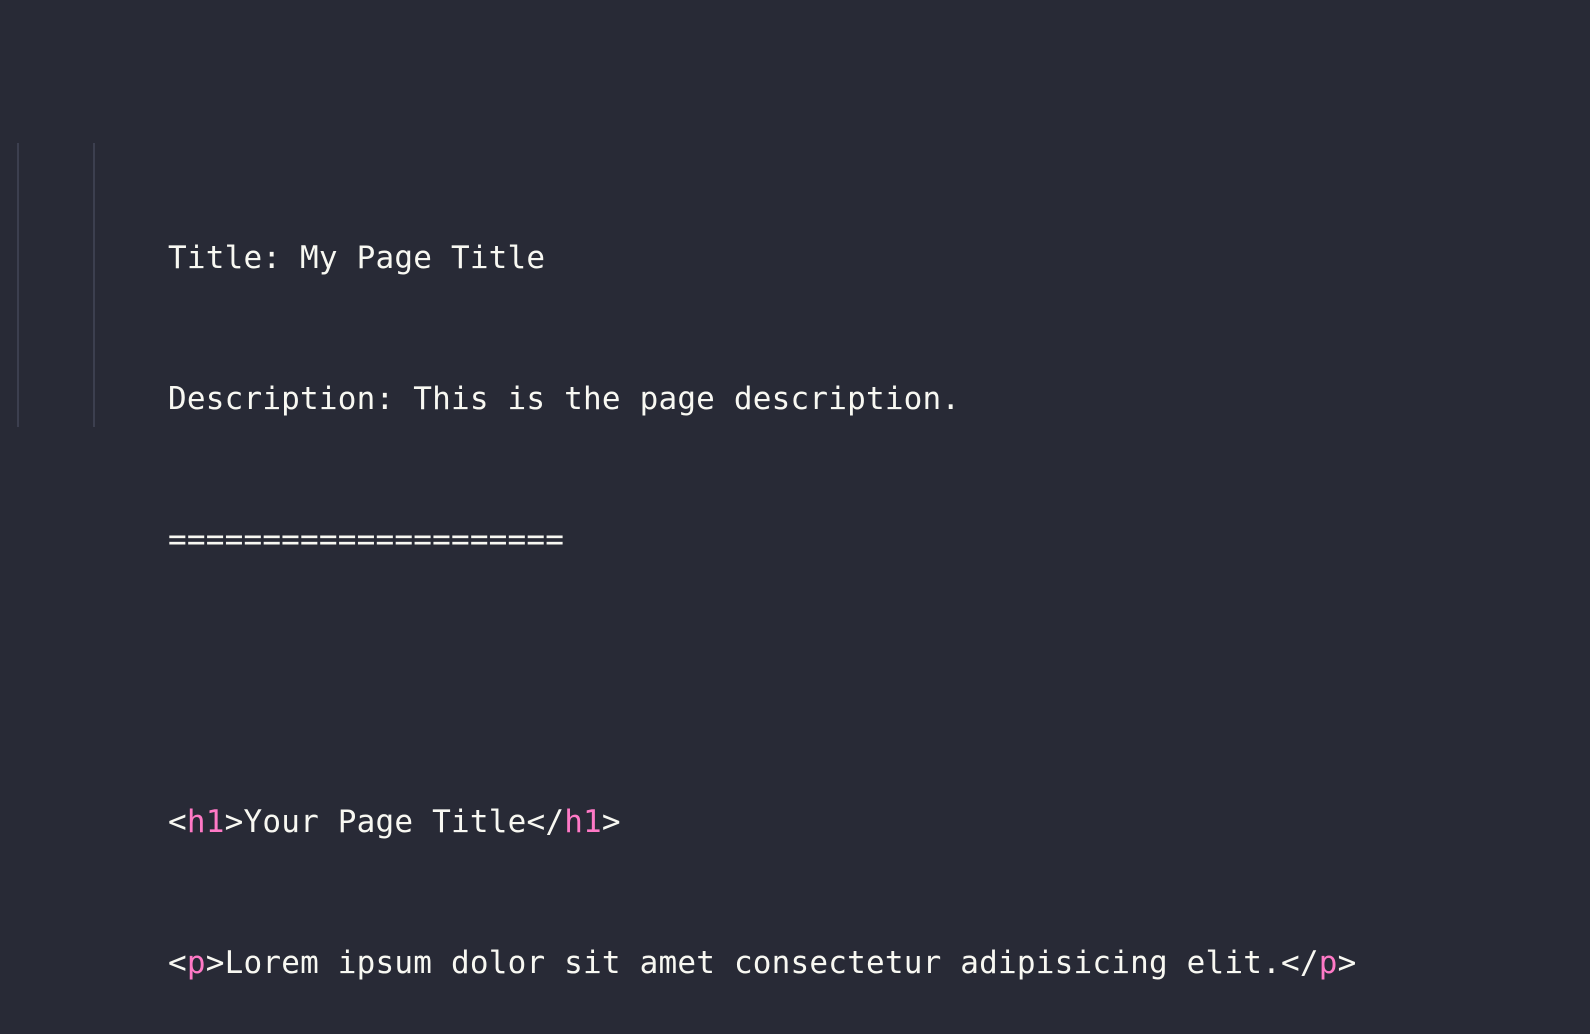 The image size is (1590, 1034). Describe the element at coordinates (385, 822) in the screenshot. I see `h1-content: Your Page Title` at that location.